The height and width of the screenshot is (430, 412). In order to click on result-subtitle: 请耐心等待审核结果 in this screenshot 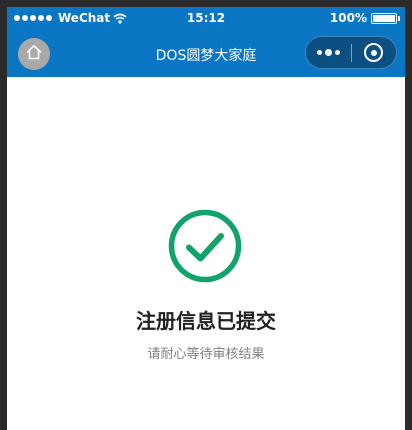, I will do `click(206, 354)`.